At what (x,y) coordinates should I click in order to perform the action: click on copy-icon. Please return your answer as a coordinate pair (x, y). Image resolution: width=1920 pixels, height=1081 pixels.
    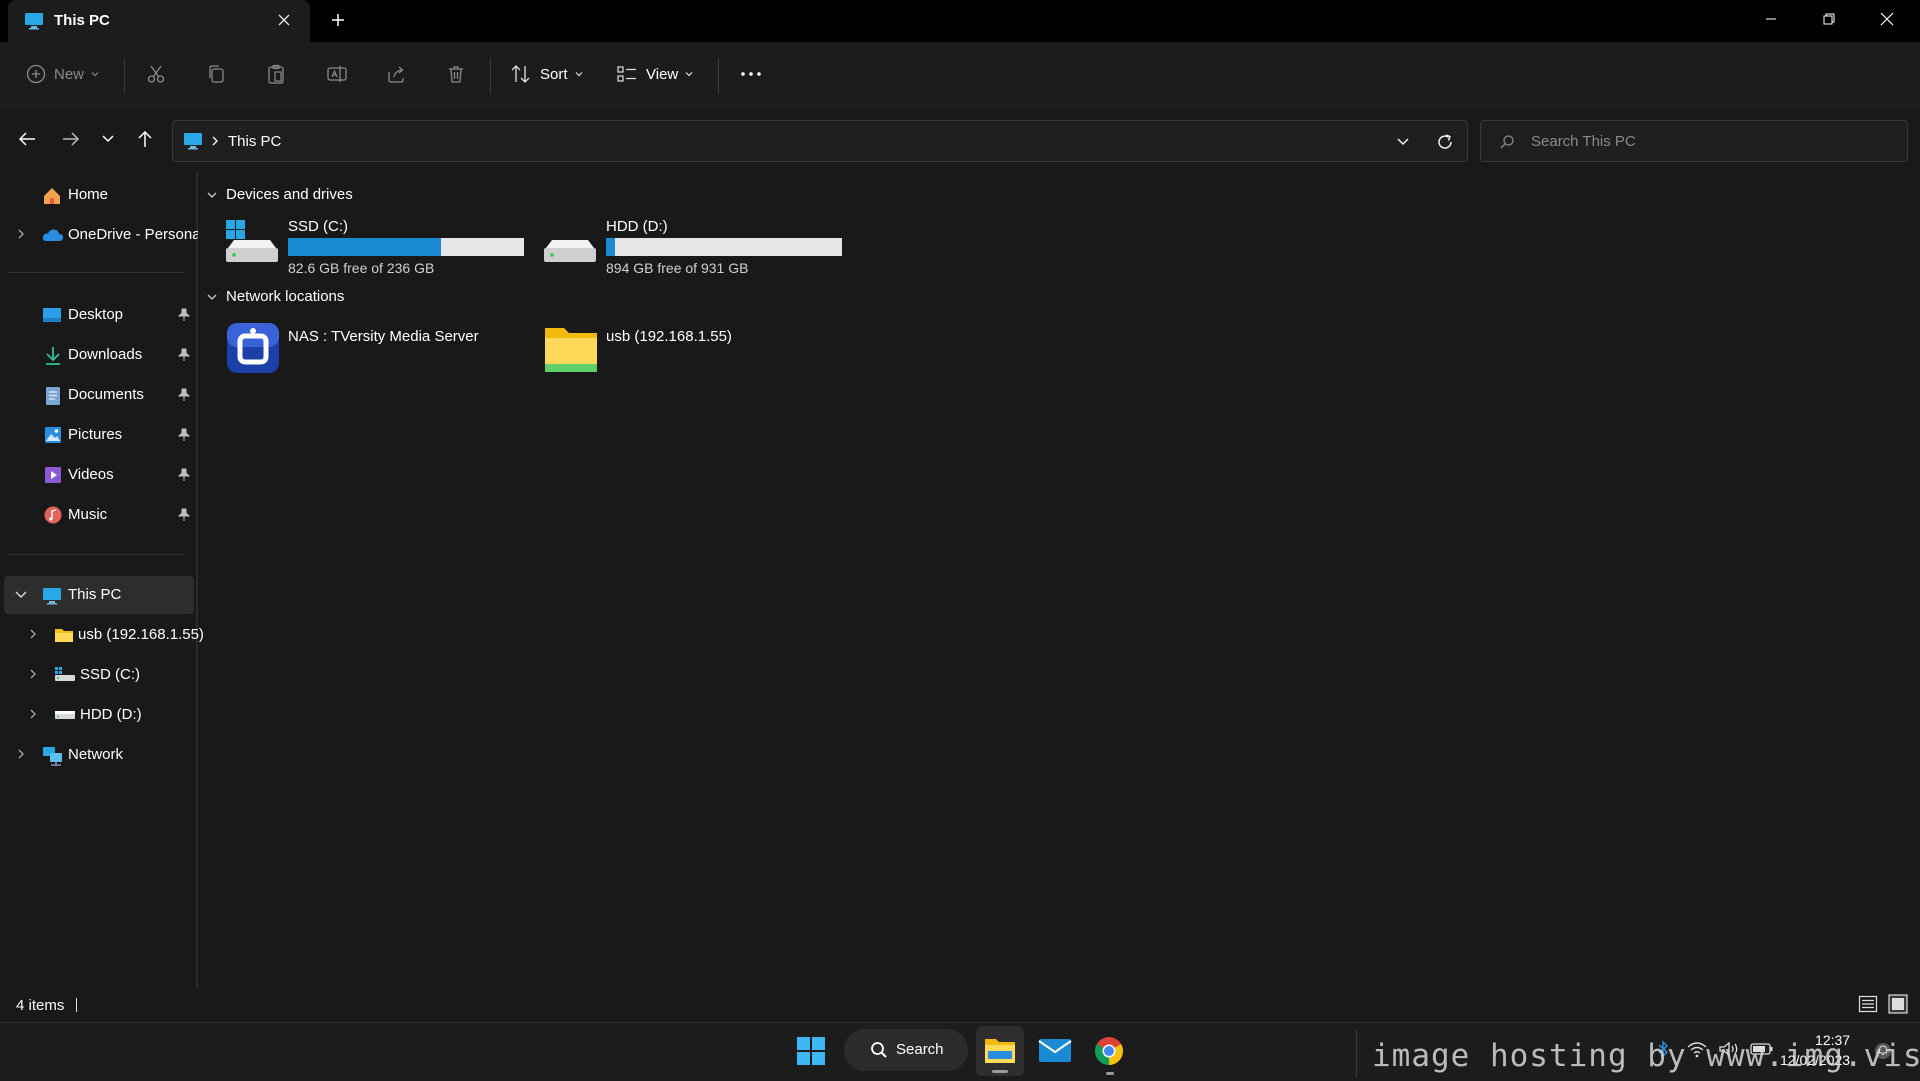
    Looking at the image, I should click on (216, 74).